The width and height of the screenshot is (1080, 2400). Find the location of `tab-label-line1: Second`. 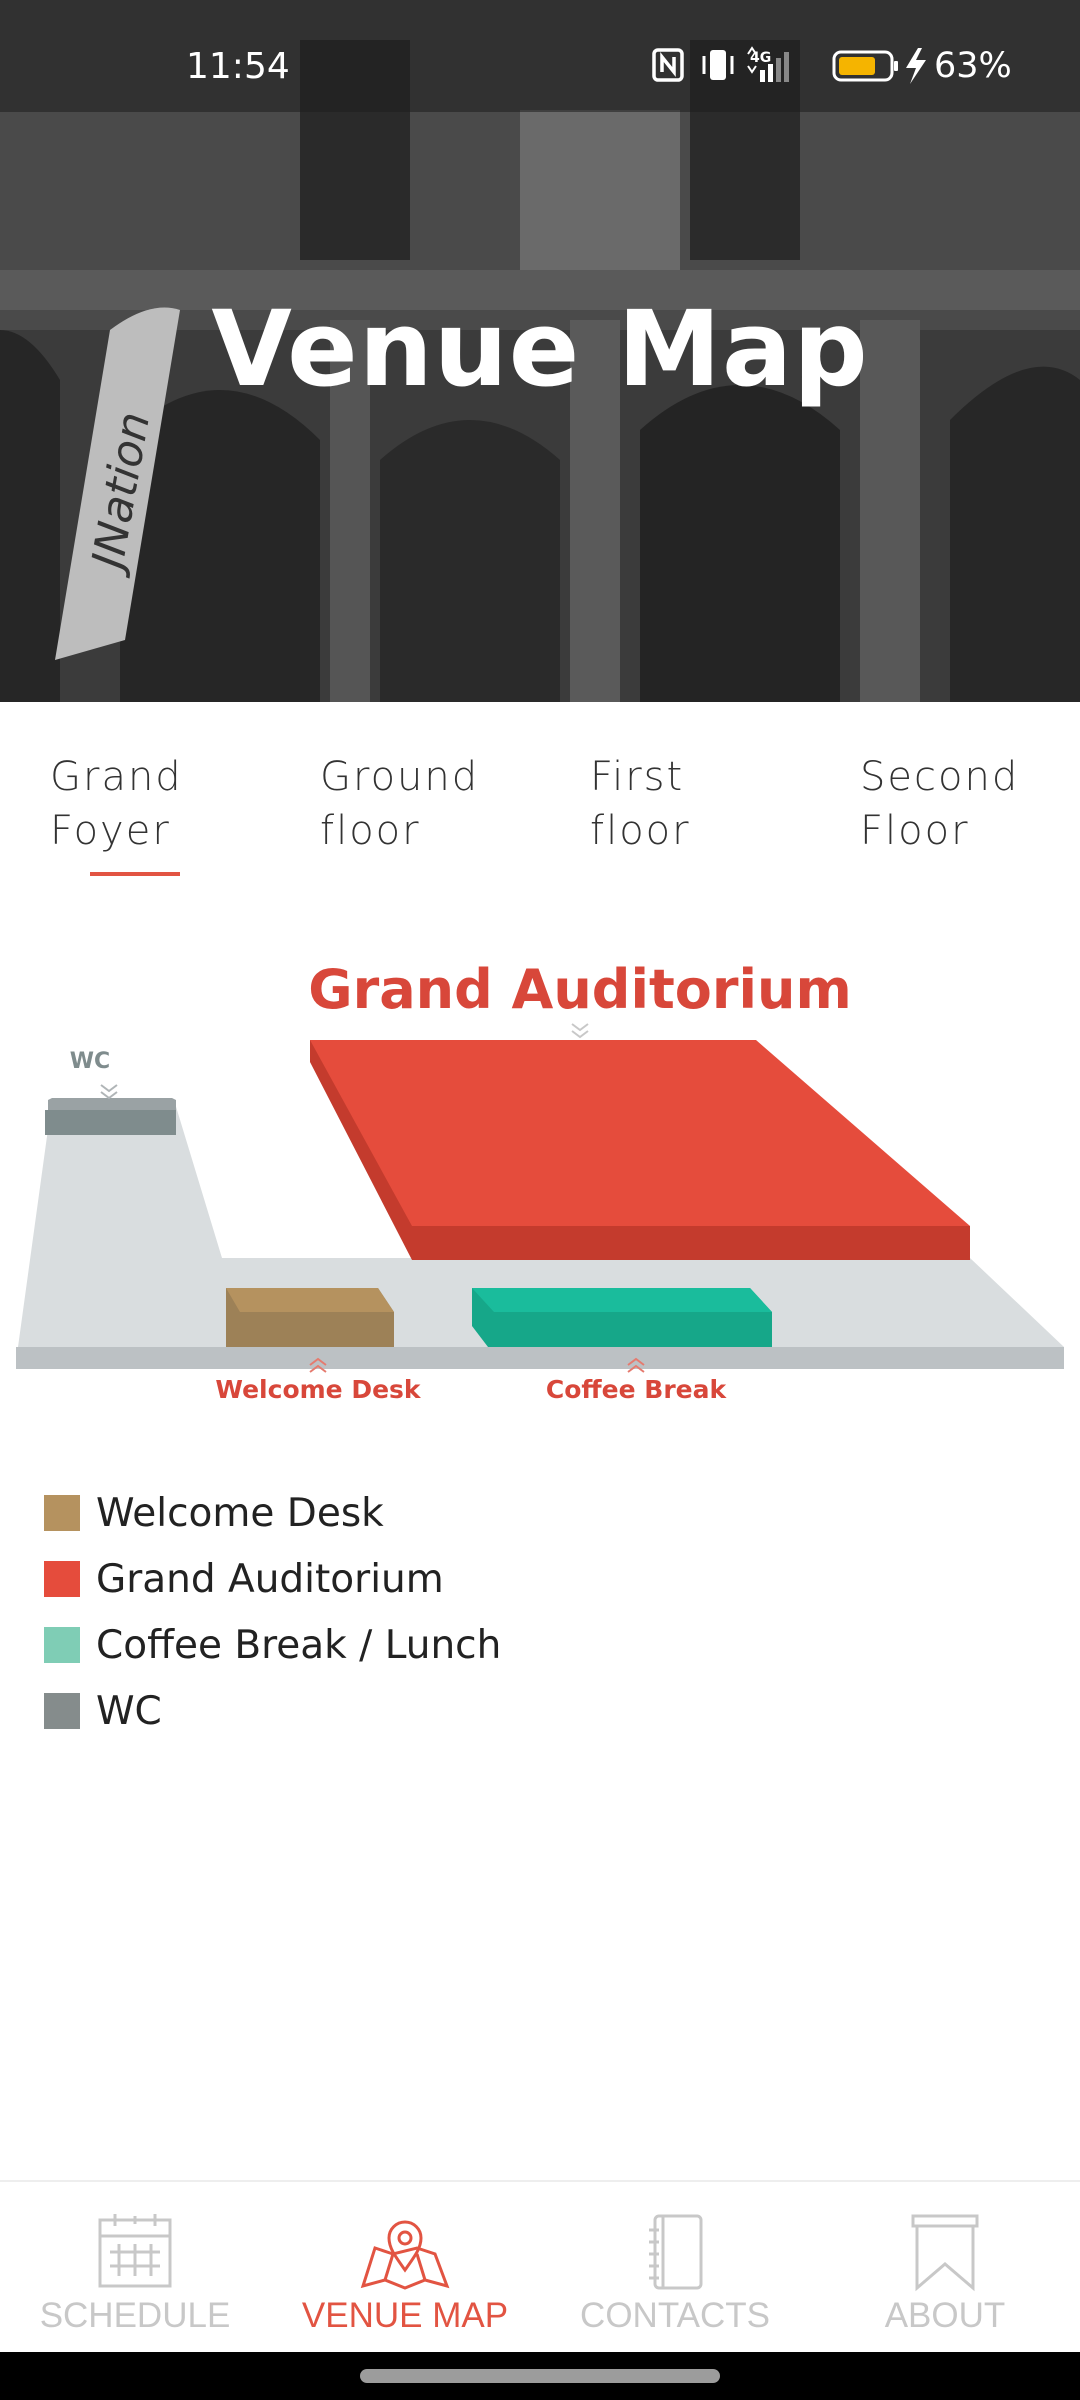

tab-label-line1: Second is located at coordinates (940, 777).